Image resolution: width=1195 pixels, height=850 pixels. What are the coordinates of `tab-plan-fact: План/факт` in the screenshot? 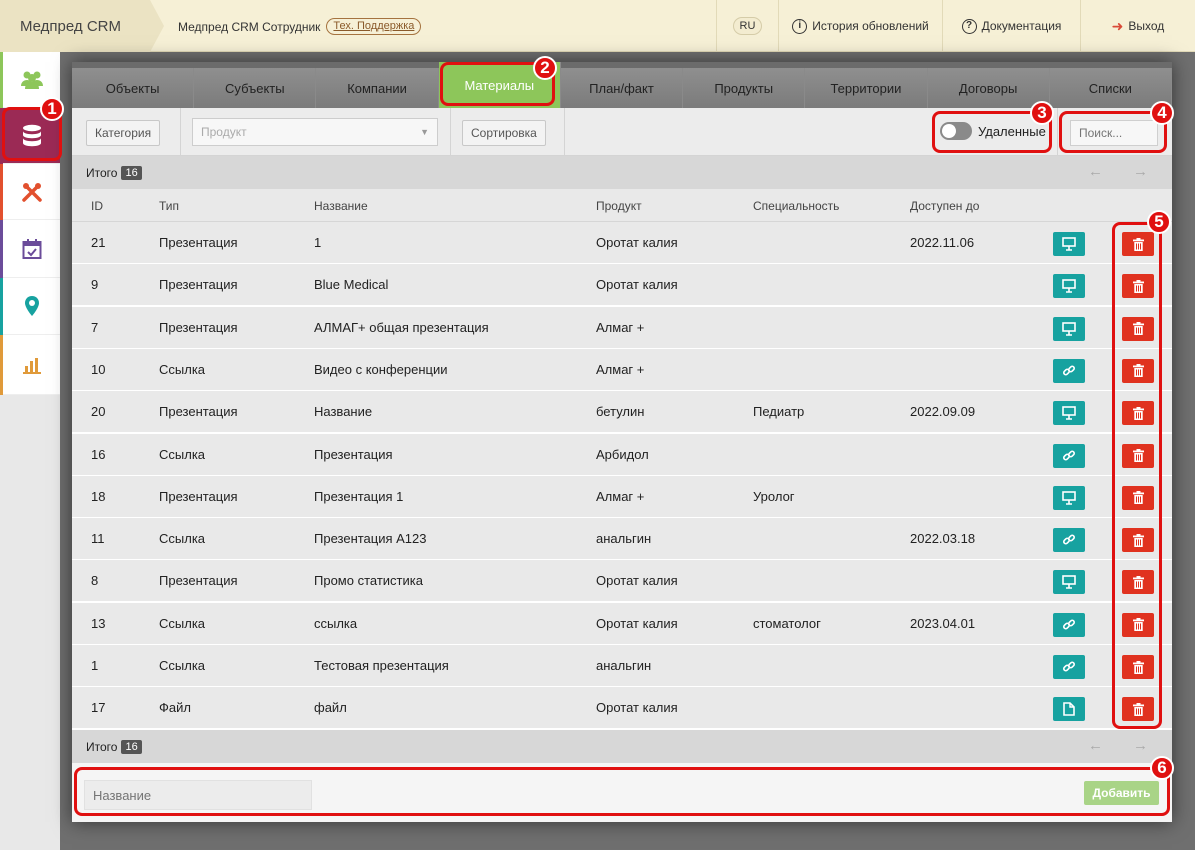 It's located at (622, 88).